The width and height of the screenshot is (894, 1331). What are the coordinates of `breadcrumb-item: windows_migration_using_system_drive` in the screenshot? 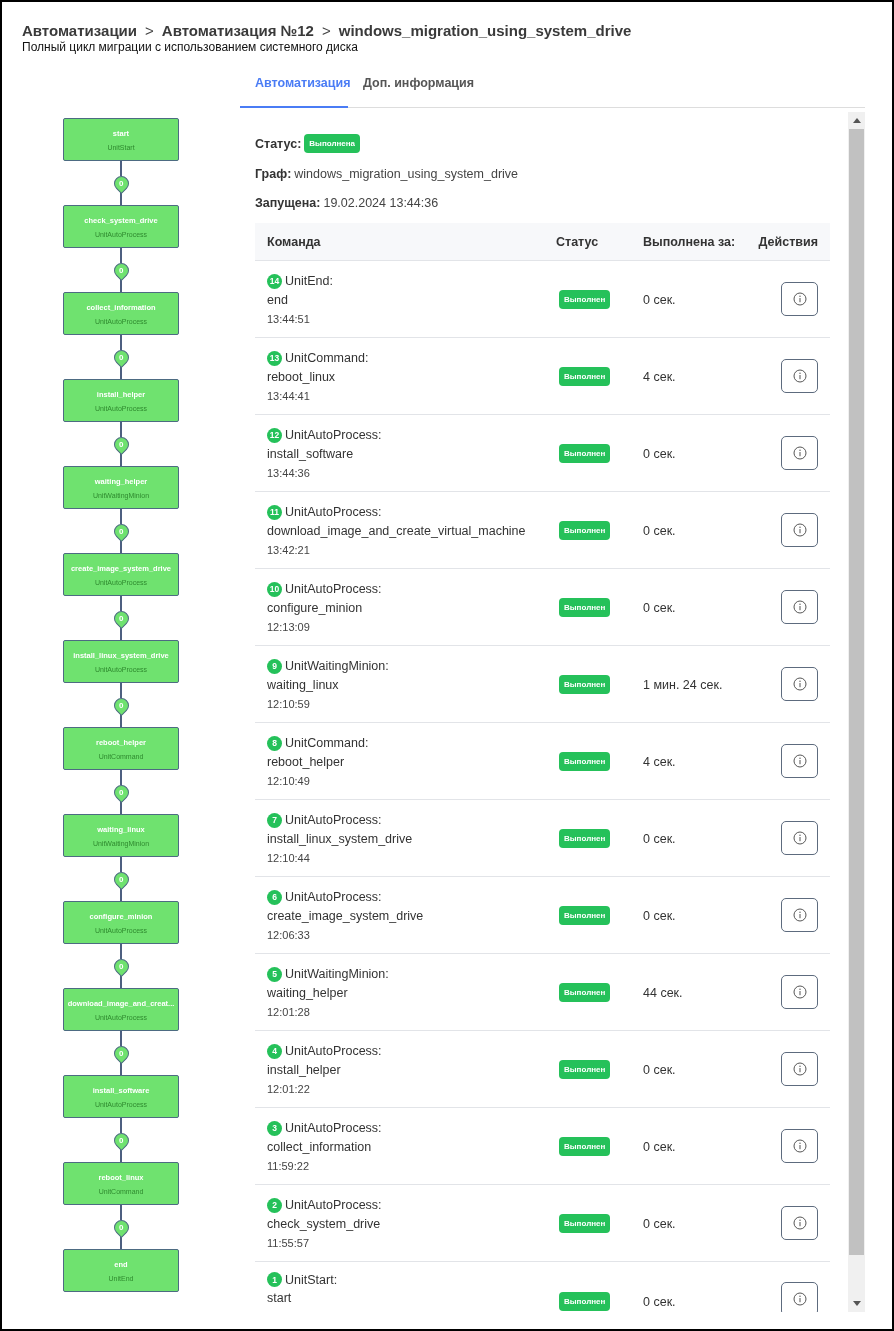 It's located at (485, 30).